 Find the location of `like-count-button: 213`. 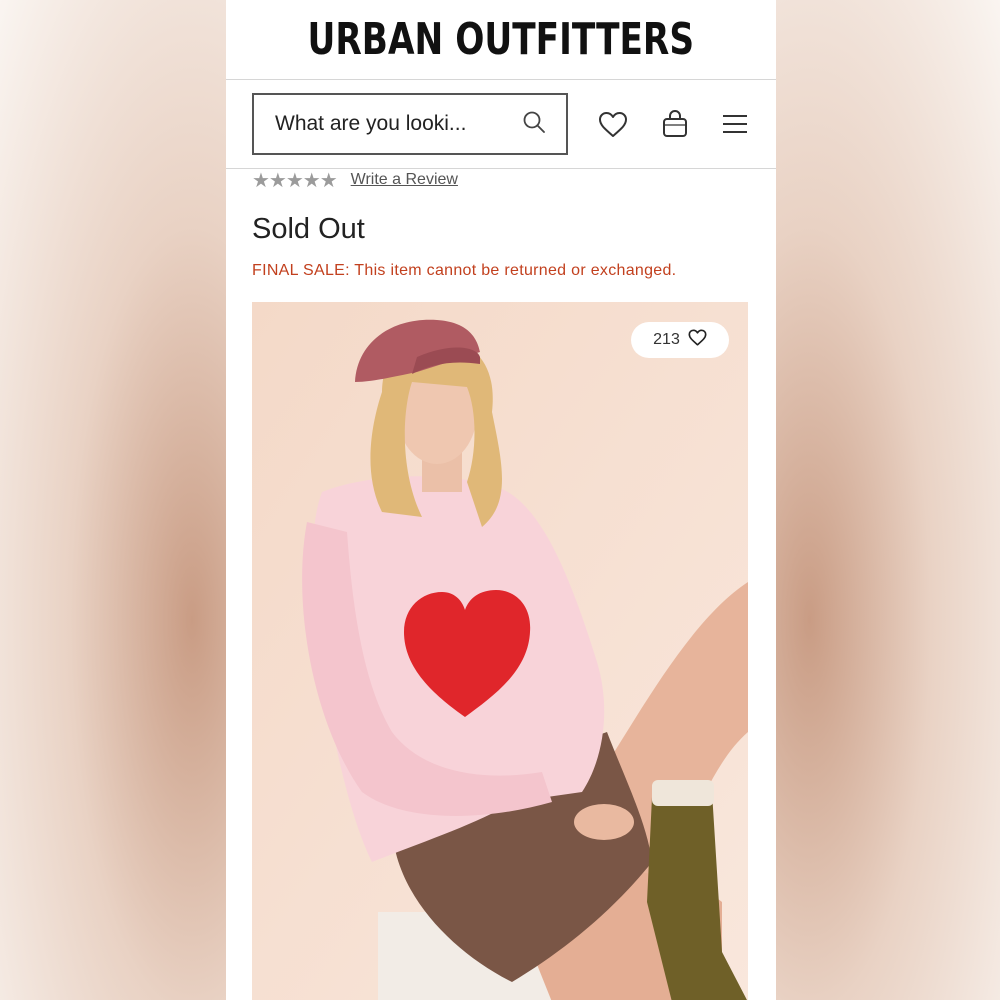

like-count-button: 213 is located at coordinates (680, 340).